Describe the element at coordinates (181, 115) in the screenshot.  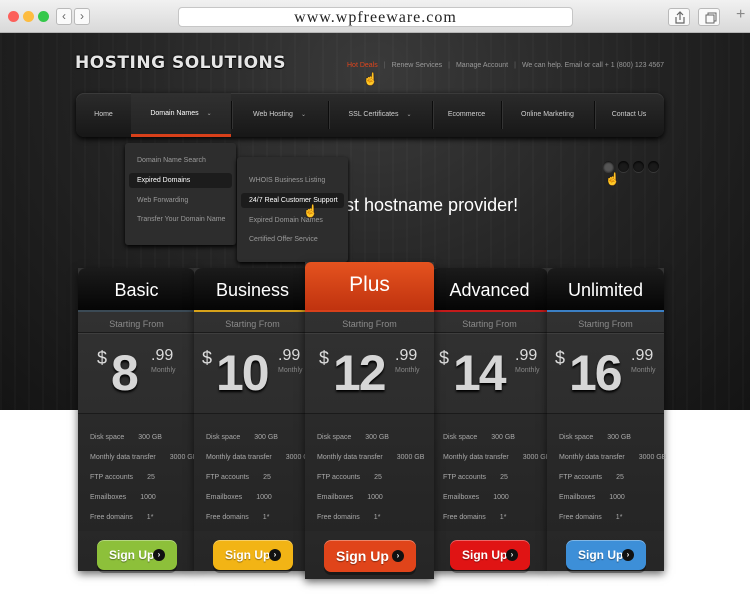
I see `nav-domain-names: Domain Names ⌄` at that location.